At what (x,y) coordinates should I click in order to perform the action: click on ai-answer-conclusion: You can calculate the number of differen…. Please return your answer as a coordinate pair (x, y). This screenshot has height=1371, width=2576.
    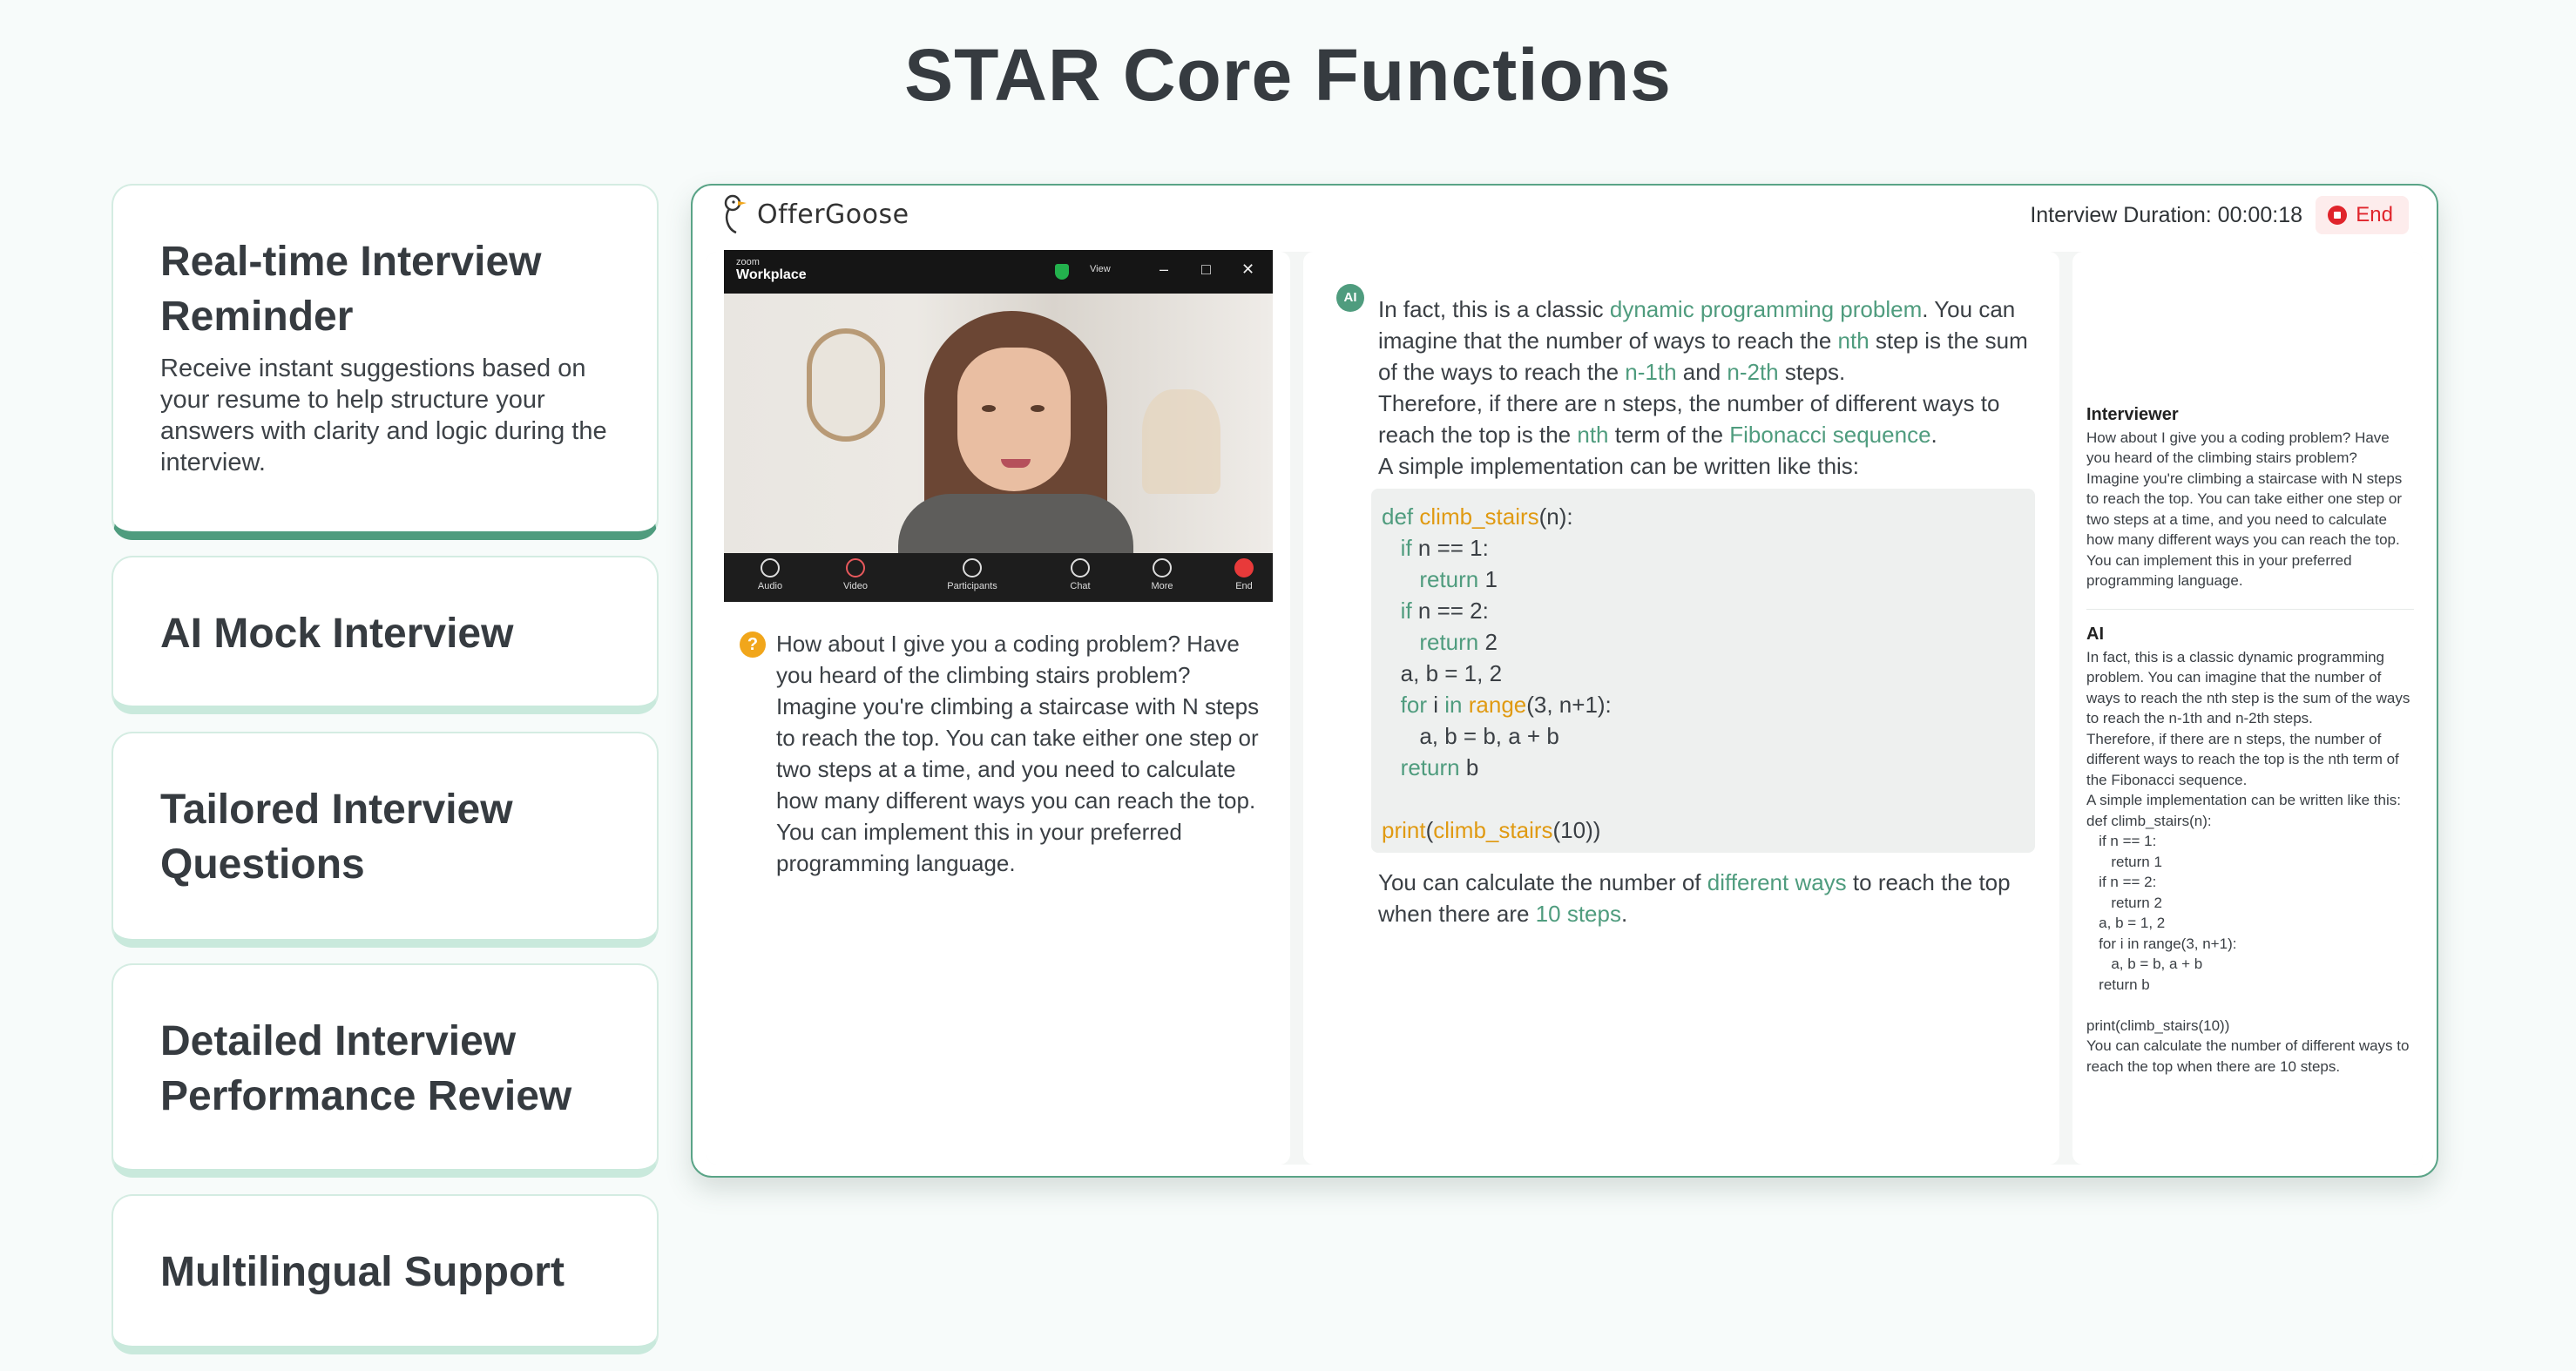
    Looking at the image, I should click on (1709, 898).